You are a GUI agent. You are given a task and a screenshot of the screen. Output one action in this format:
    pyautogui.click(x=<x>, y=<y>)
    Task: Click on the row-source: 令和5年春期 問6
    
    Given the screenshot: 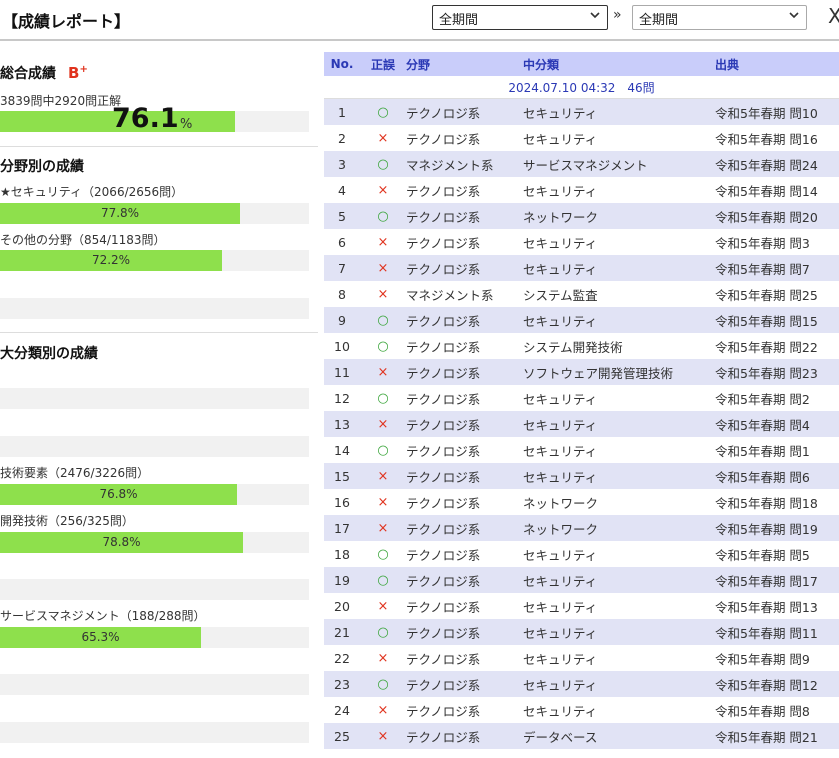 What is the action you would take?
    pyautogui.click(x=777, y=476)
    